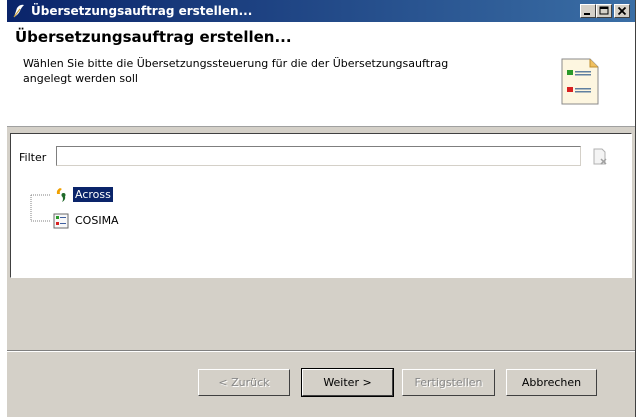  I want to click on wizard-banner-icon, so click(580, 81).